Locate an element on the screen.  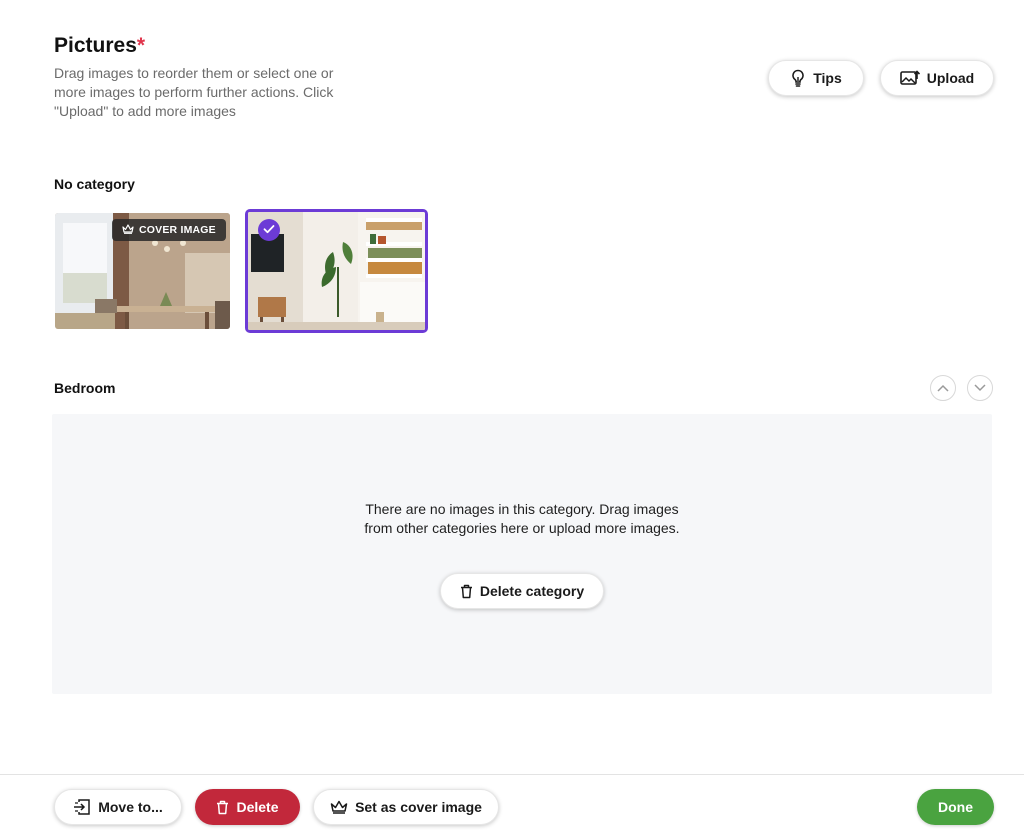
upload-button: Upload is located at coordinates (937, 78).